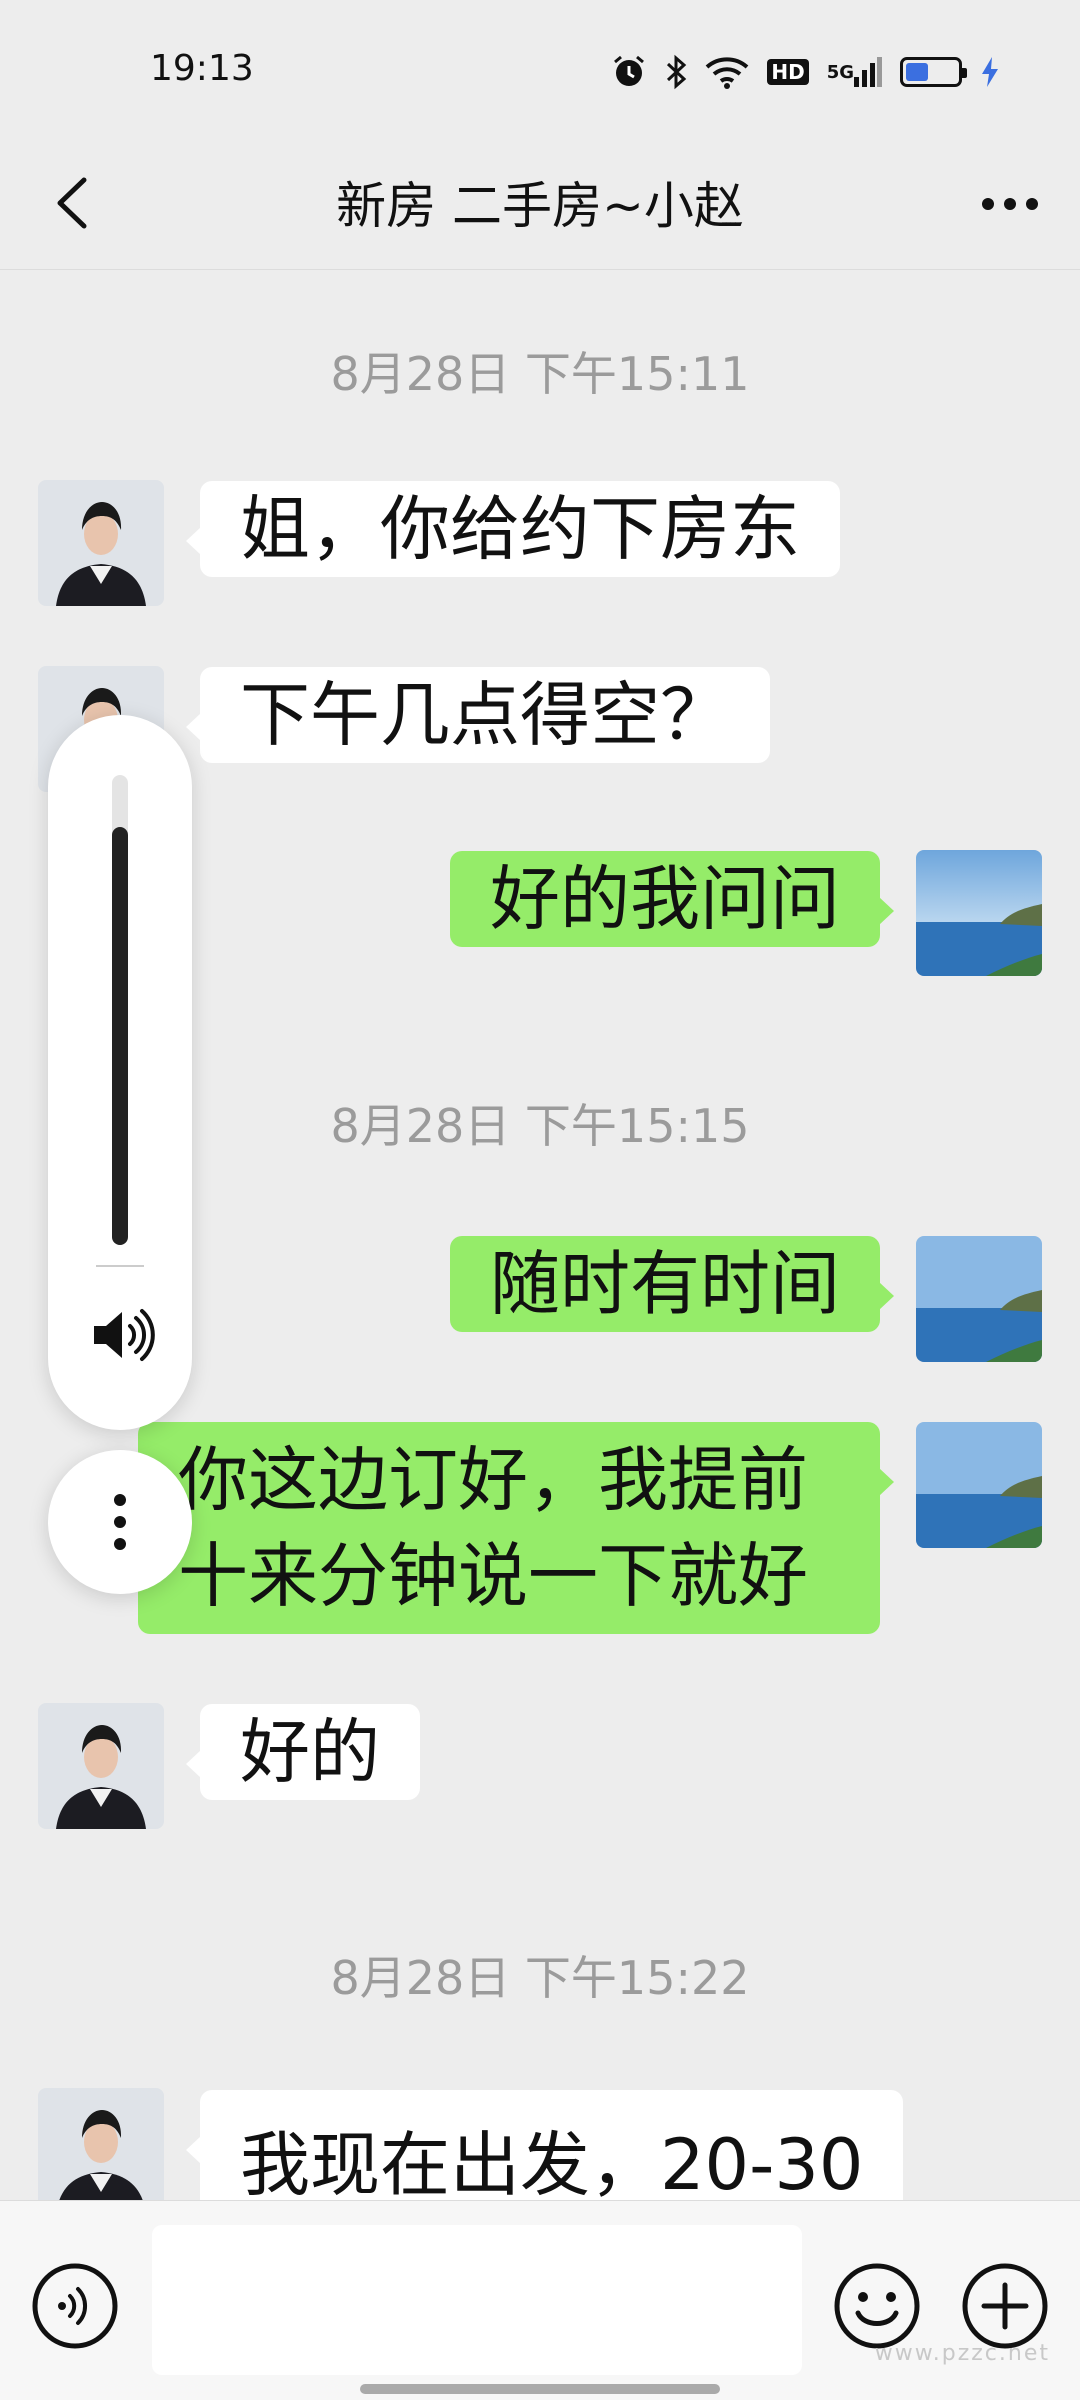  I want to click on plus-button, so click(1005, 2306).